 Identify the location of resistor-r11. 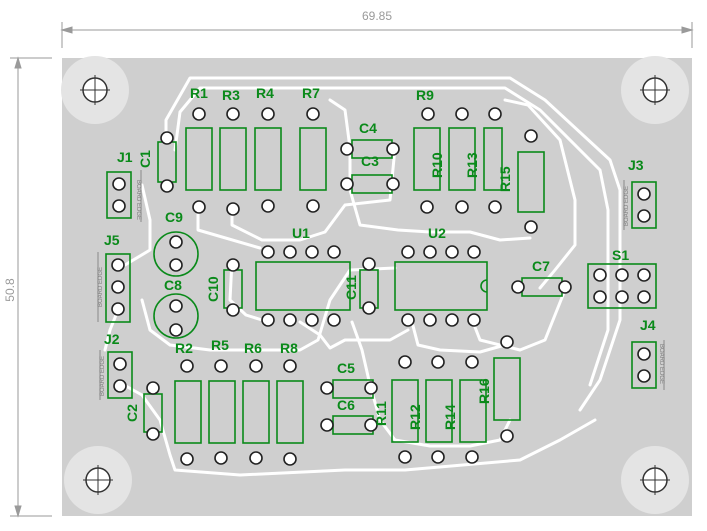
(405, 362).